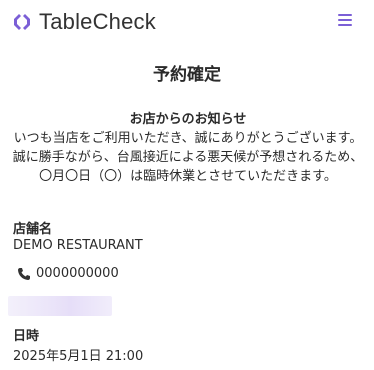 This screenshot has height=370, width=374. What do you see at coordinates (77, 273) in the screenshot?
I see `phone-number: 0000000000` at bounding box center [77, 273].